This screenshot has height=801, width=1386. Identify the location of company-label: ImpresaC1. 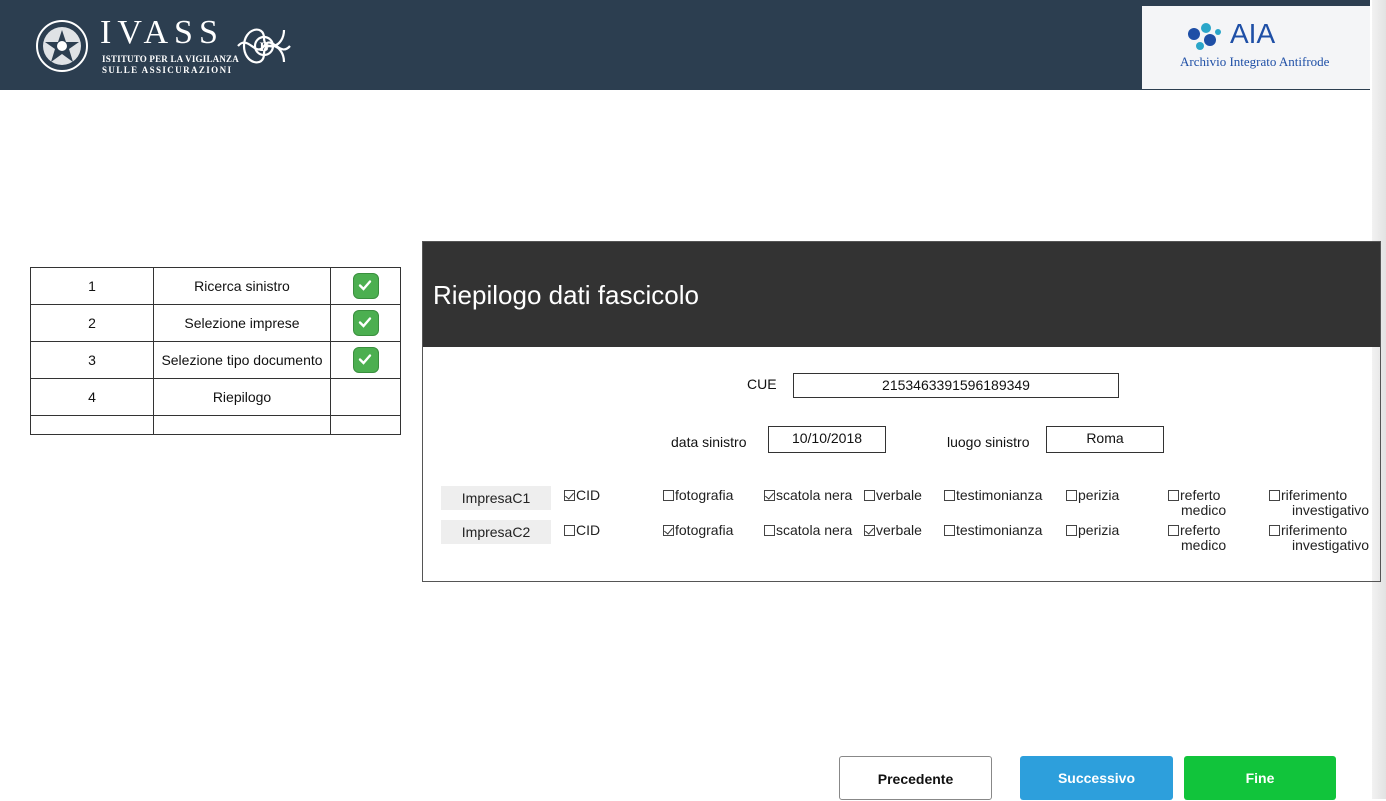
(496, 498).